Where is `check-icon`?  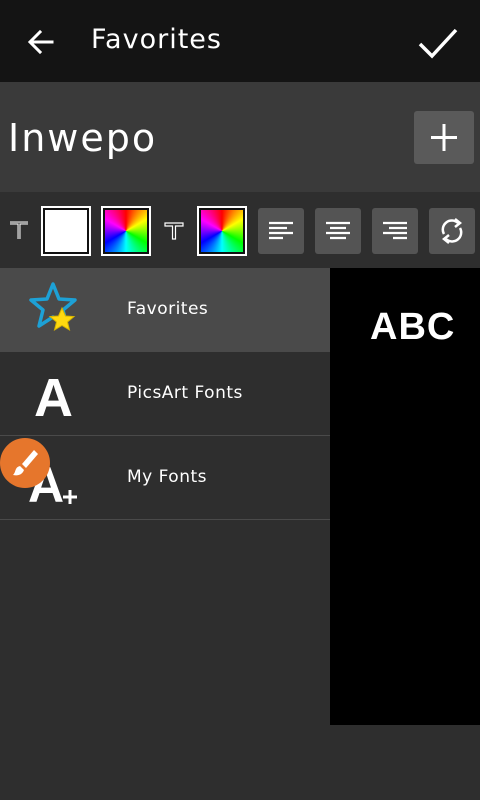
check-icon is located at coordinates (438, 43).